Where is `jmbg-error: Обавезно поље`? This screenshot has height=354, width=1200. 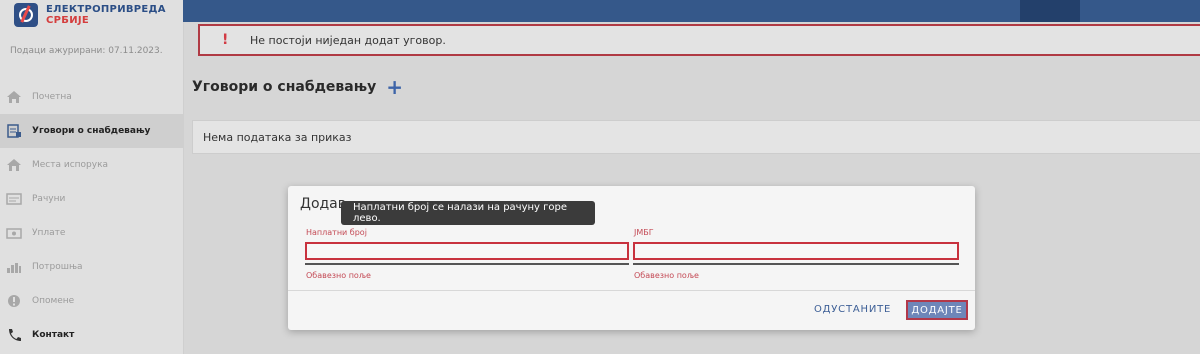
jmbg-error: Обавезно поље is located at coordinates (666, 275).